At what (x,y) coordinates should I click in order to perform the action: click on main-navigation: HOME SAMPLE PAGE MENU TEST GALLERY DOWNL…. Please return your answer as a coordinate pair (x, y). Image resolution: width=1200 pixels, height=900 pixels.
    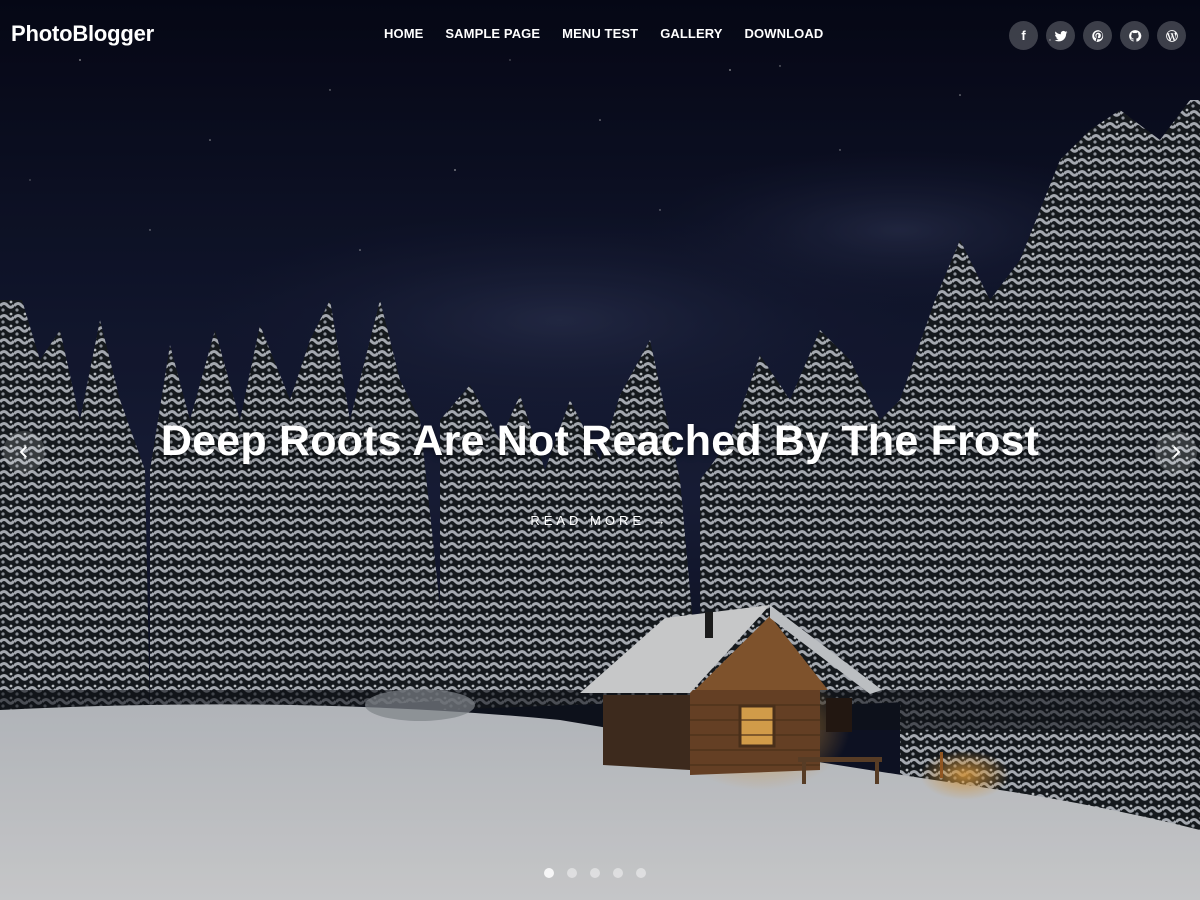
    Looking at the image, I should click on (614, 33).